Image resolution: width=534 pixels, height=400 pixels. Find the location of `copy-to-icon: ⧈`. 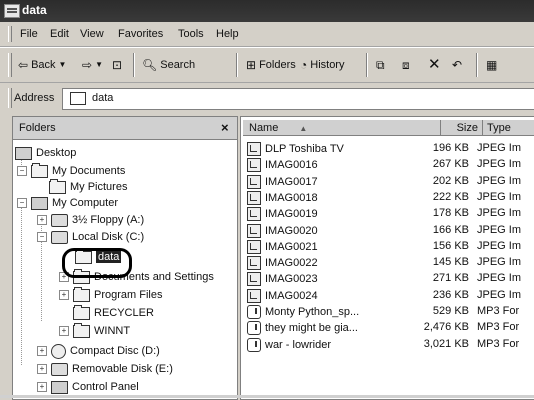

copy-to-icon: ⧈ is located at coordinates (406, 65).